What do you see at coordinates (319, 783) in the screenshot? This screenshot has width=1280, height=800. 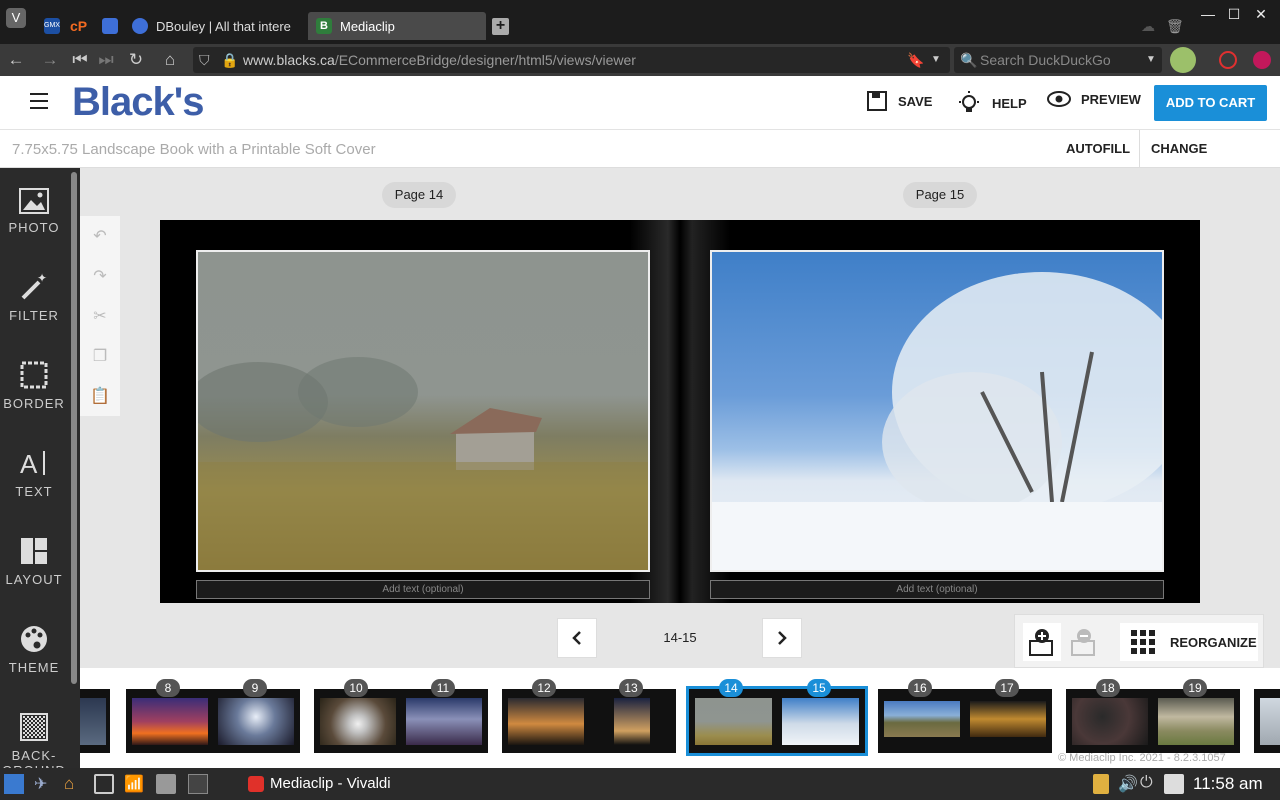 I see `taskbar-window-vivaldi: Mediaclip - Vivaldi` at bounding box center [319, 783].